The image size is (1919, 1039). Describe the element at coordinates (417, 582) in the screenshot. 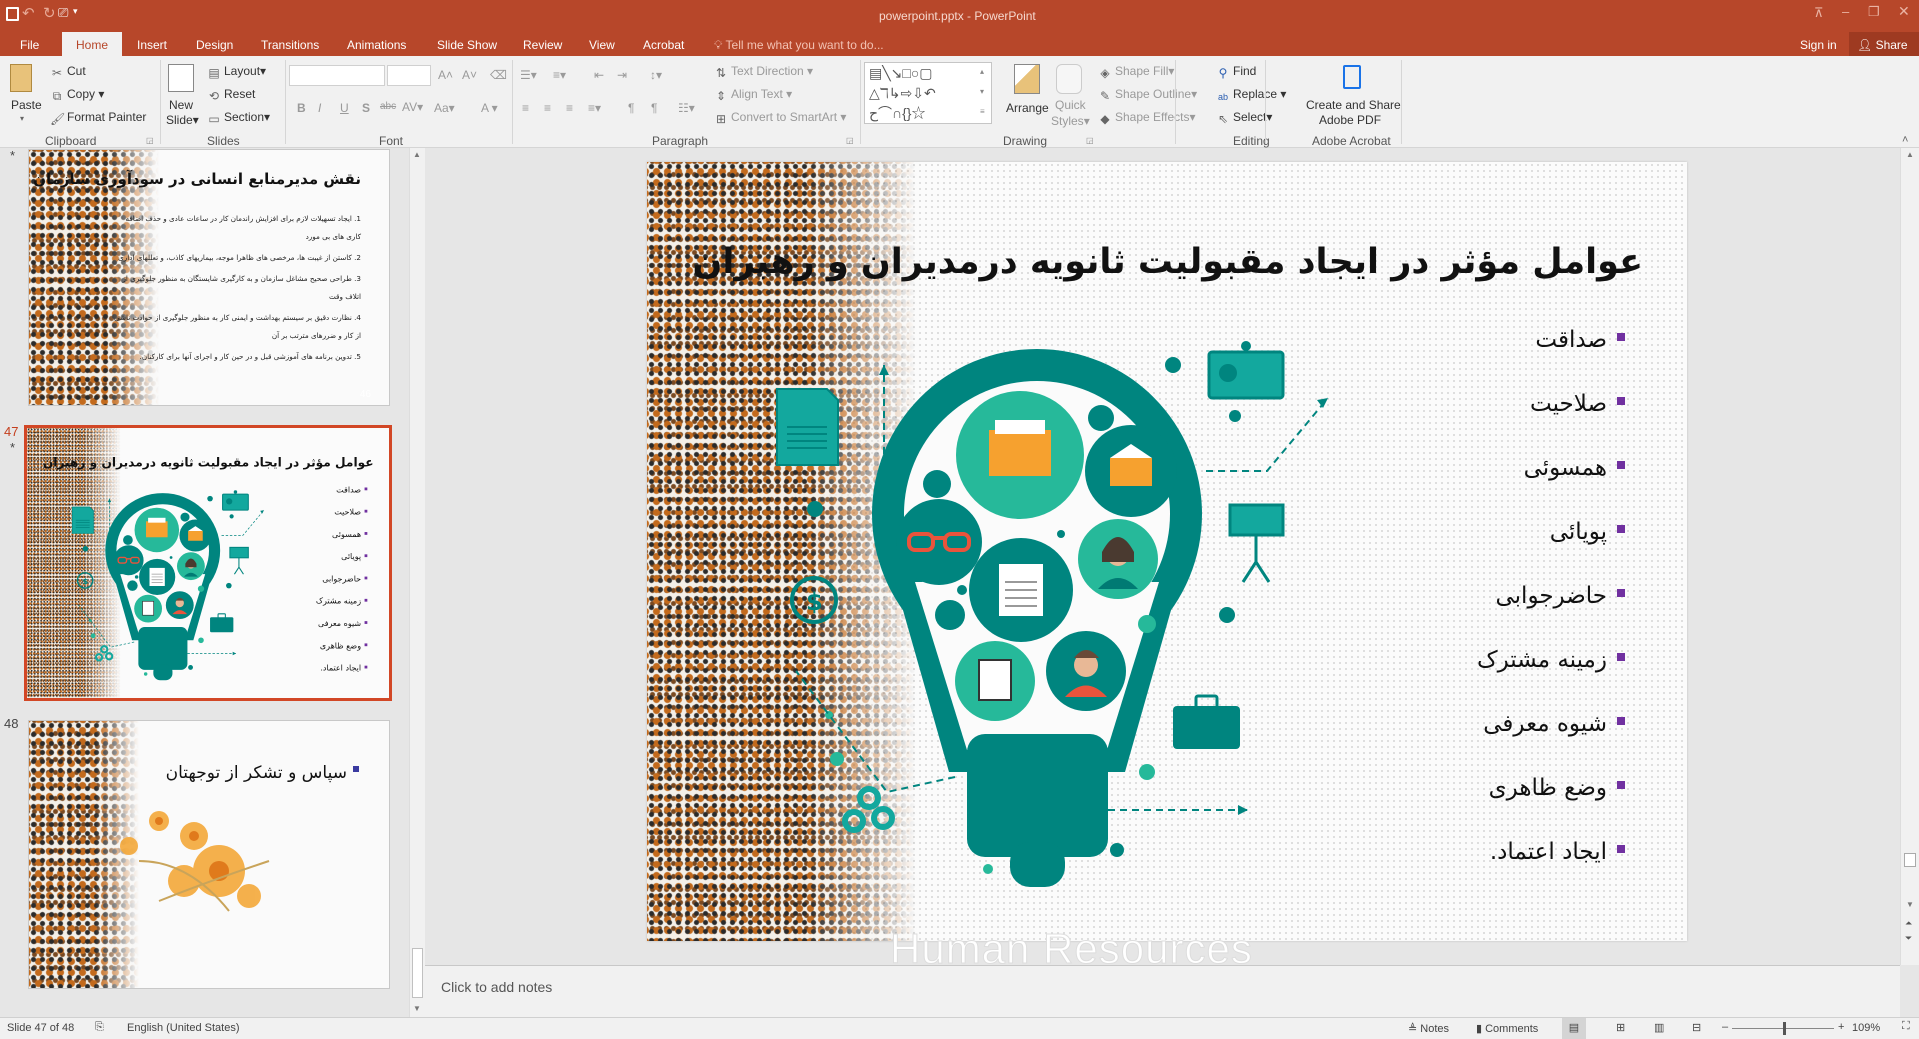

I see `thumbnail-scrollbar: ▲ ▼` at that location.